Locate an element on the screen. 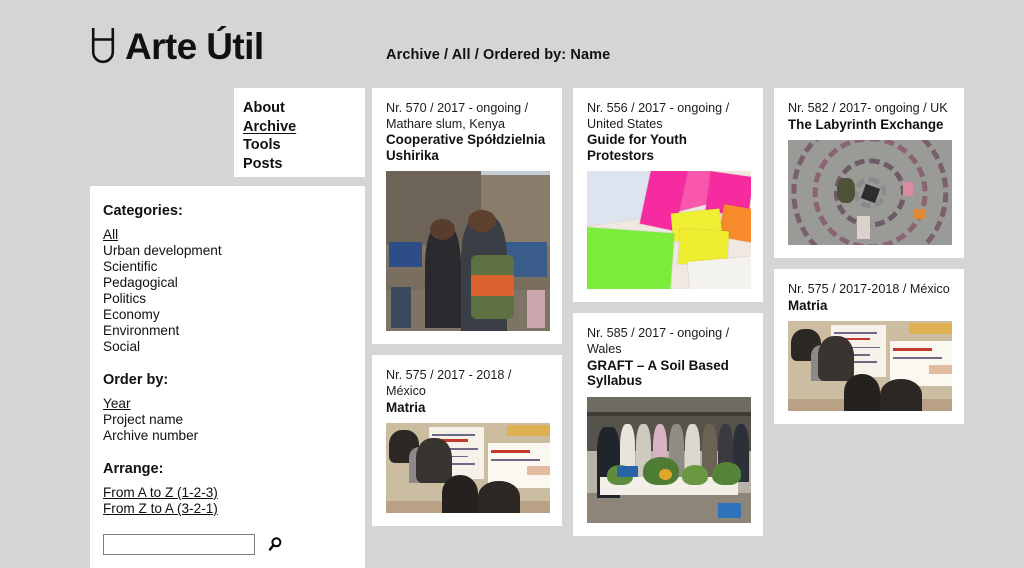 The image size is (1024, 568). site-logo: Arte Útil is located at coordinates (177, 46).